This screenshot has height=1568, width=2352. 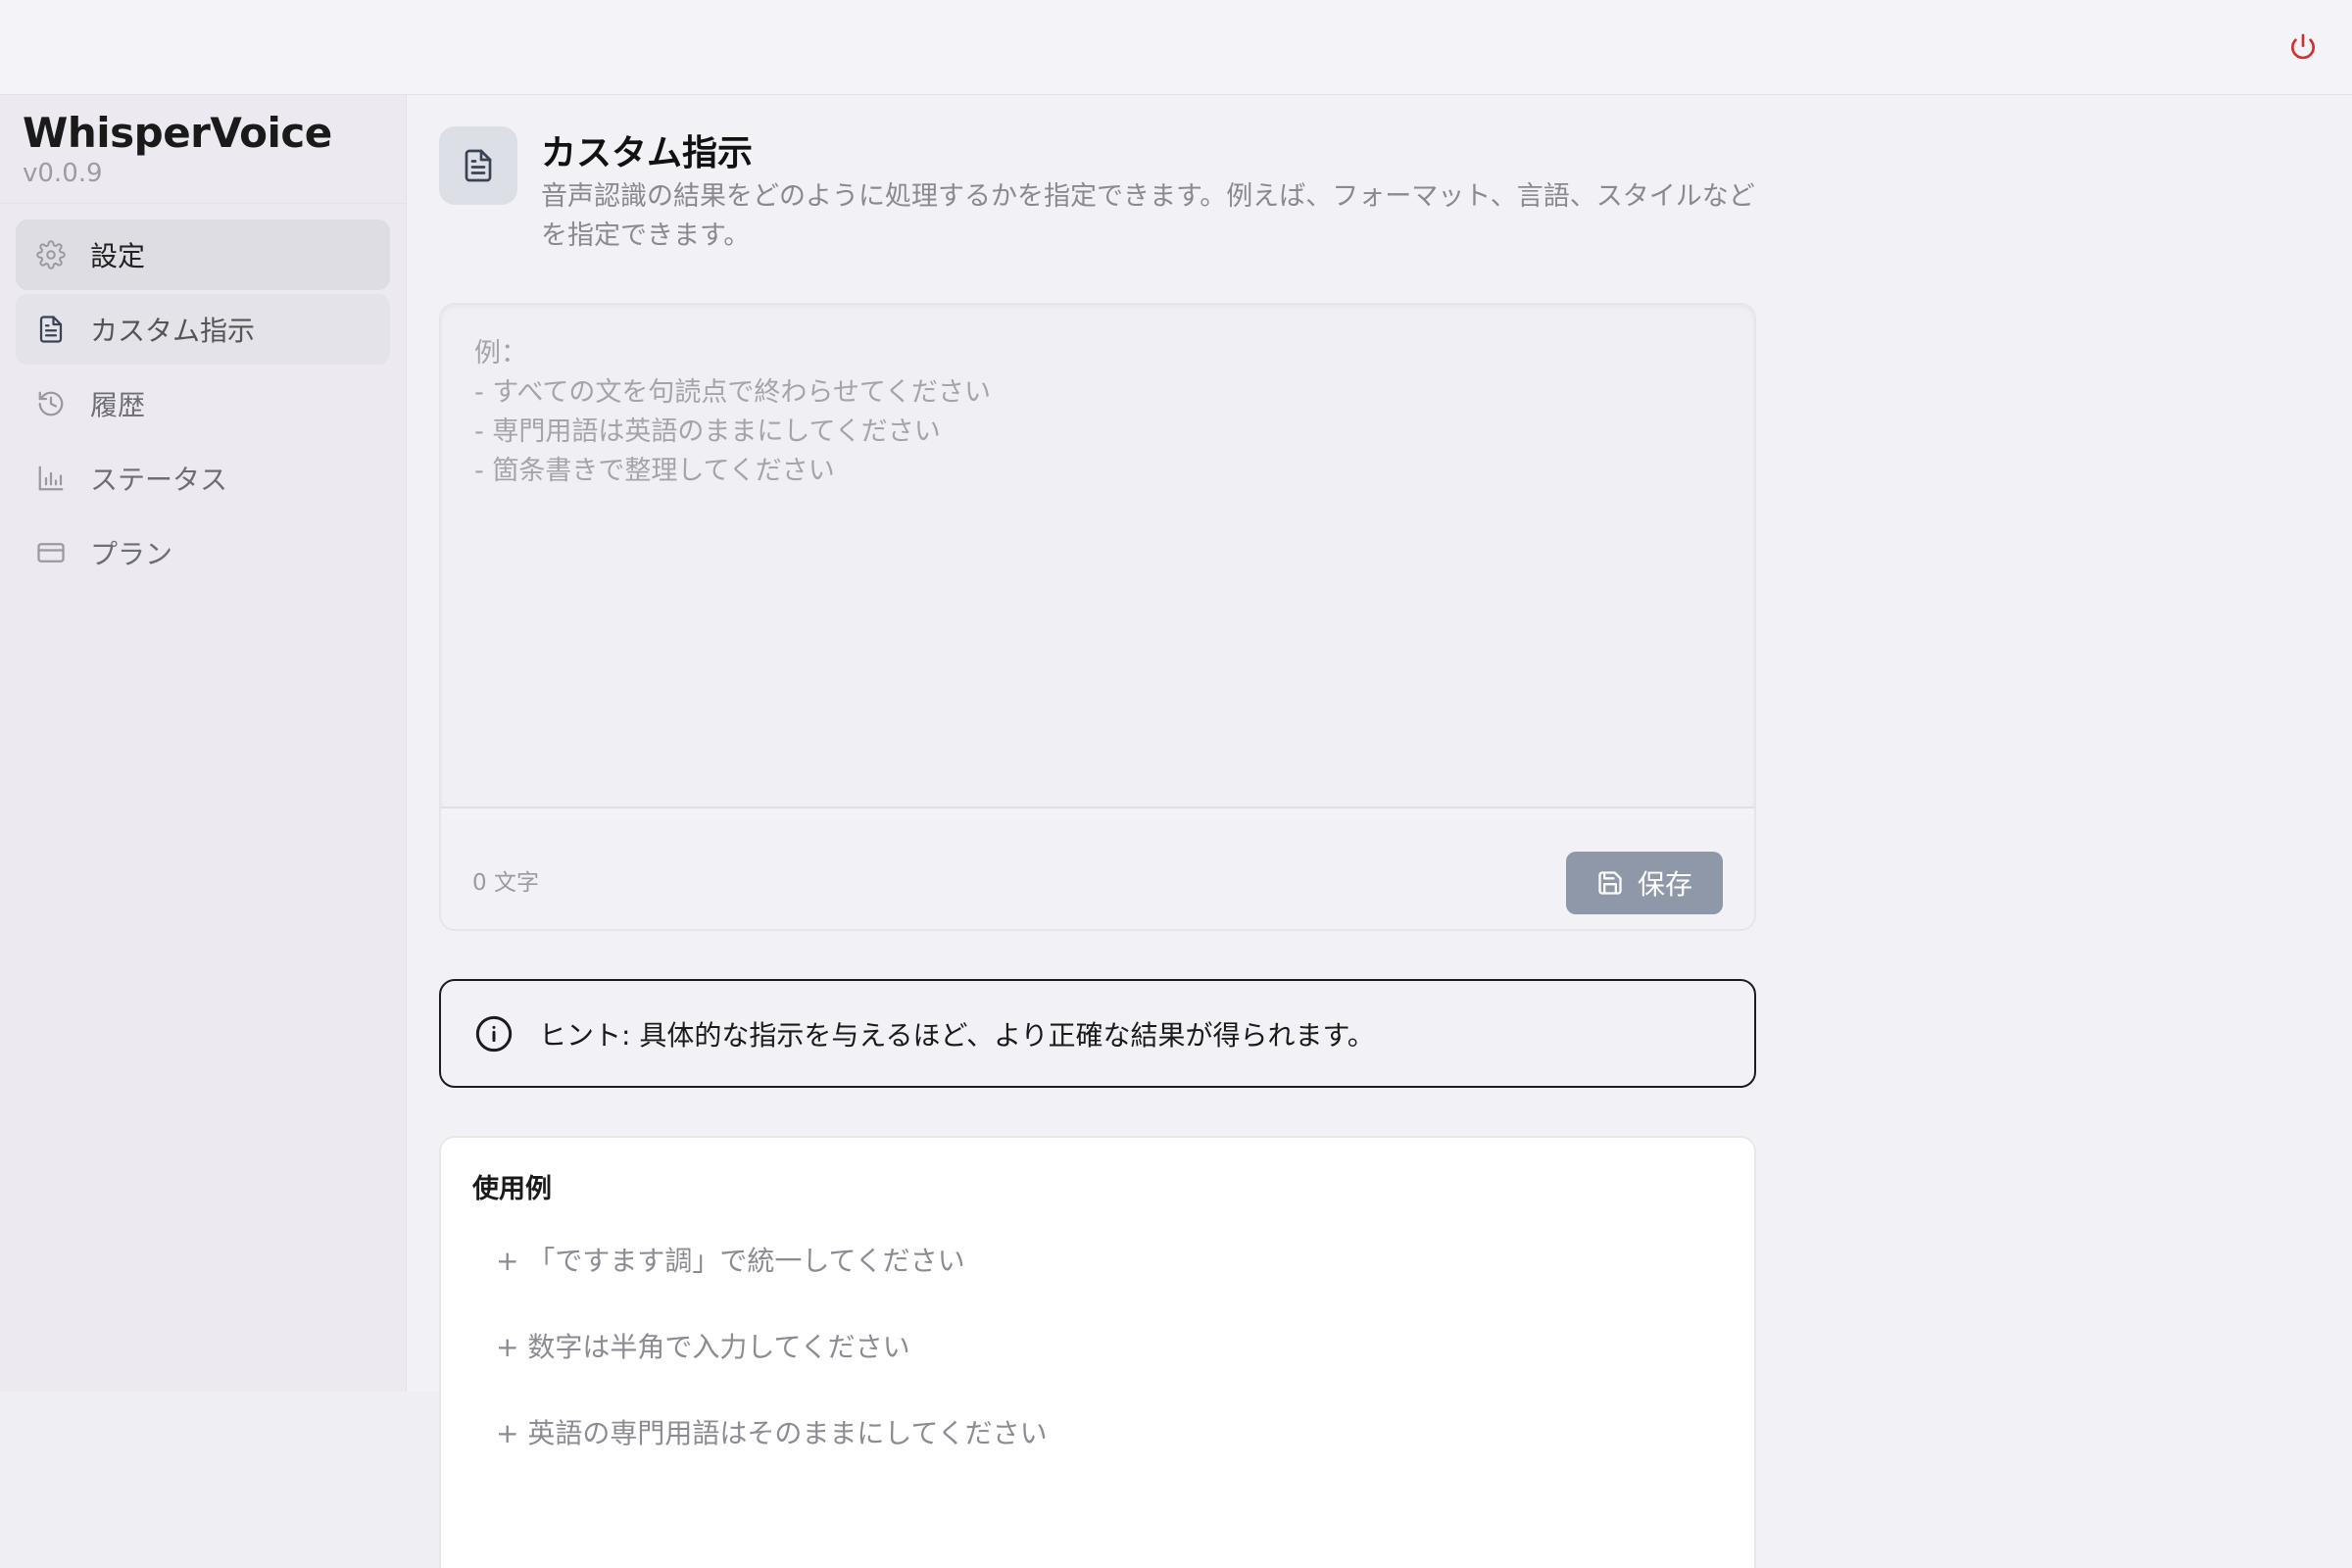 I want to click on top-bar, so click(x=1176, y=47).